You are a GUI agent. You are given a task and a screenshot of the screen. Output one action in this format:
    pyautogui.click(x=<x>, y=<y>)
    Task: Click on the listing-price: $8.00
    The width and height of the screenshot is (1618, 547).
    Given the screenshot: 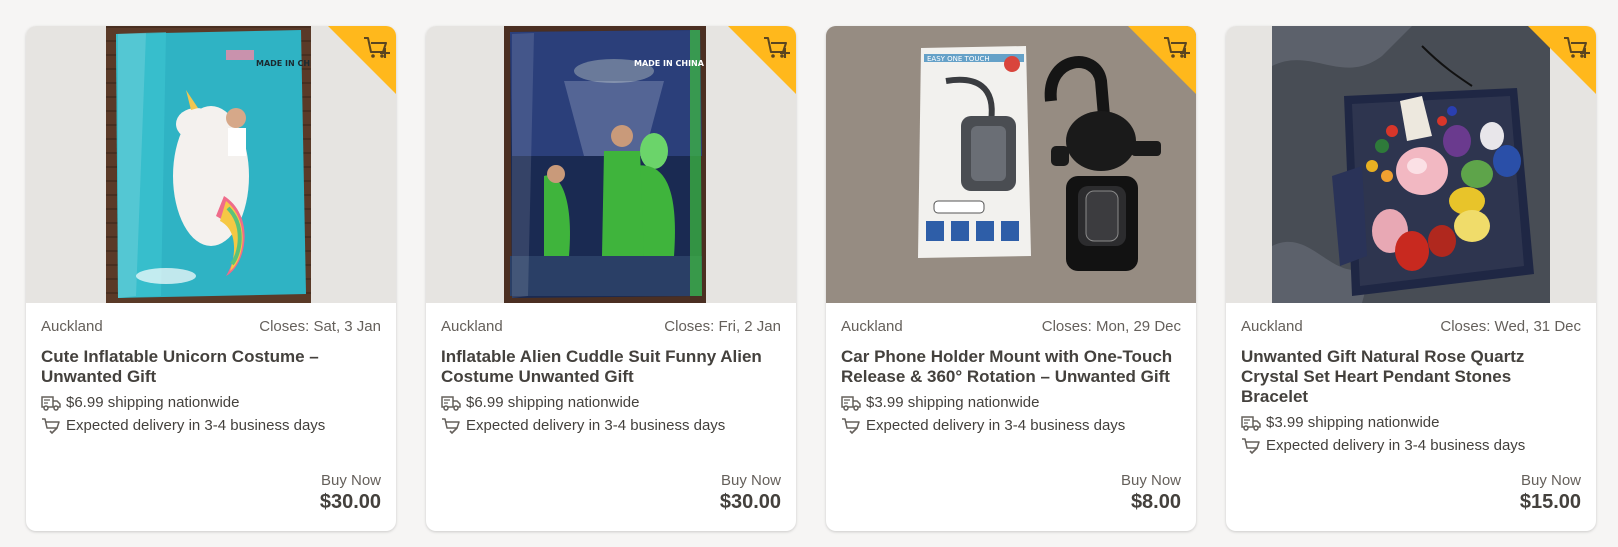 What is the action you would take?
    pyautogui.click(x=1155, y=502)
    